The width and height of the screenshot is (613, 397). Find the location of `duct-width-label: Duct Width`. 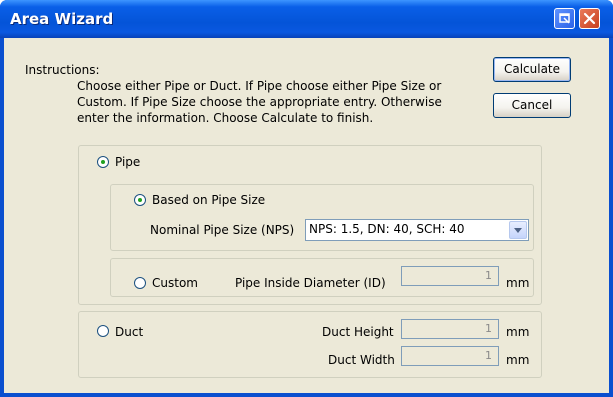

duct-width-label: Duct Width is located at coordinates (361, 360).